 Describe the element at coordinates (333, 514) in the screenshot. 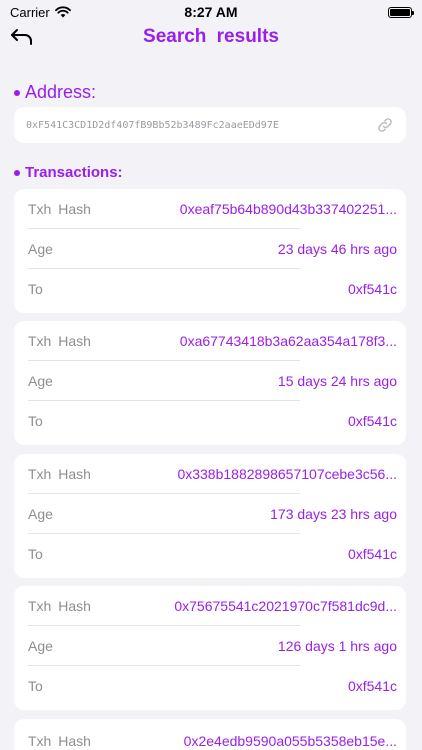

I see `age-value: 173 days 23 hrs ago` at that location.